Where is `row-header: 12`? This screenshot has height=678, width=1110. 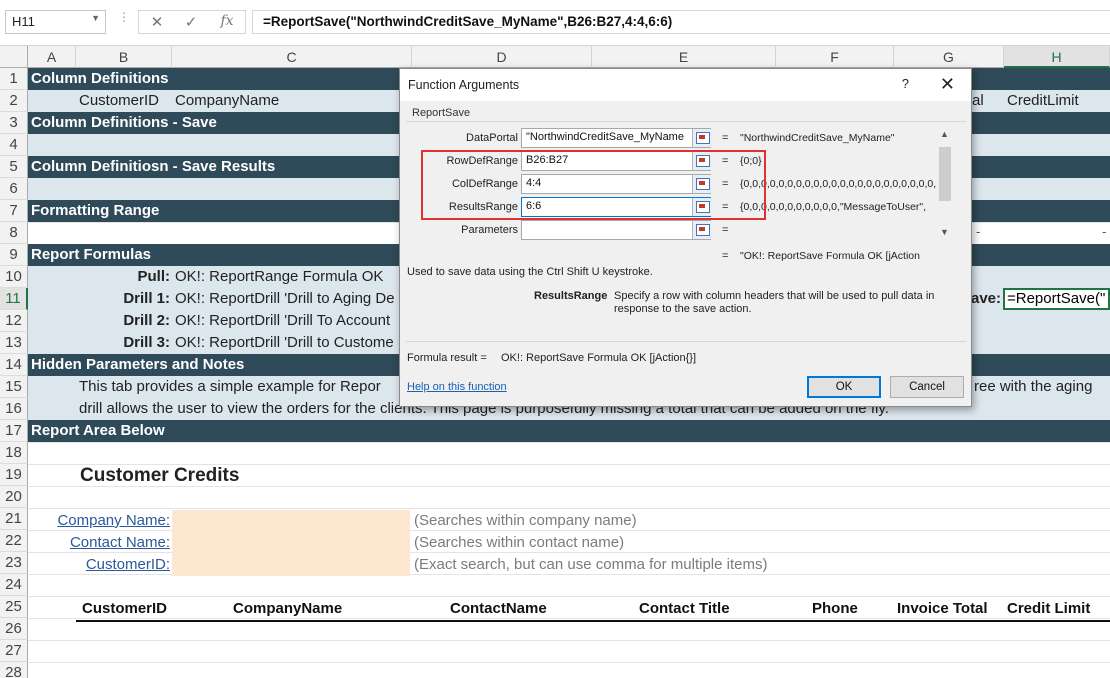 row-header: 12 is located at coordinates (14, 321).